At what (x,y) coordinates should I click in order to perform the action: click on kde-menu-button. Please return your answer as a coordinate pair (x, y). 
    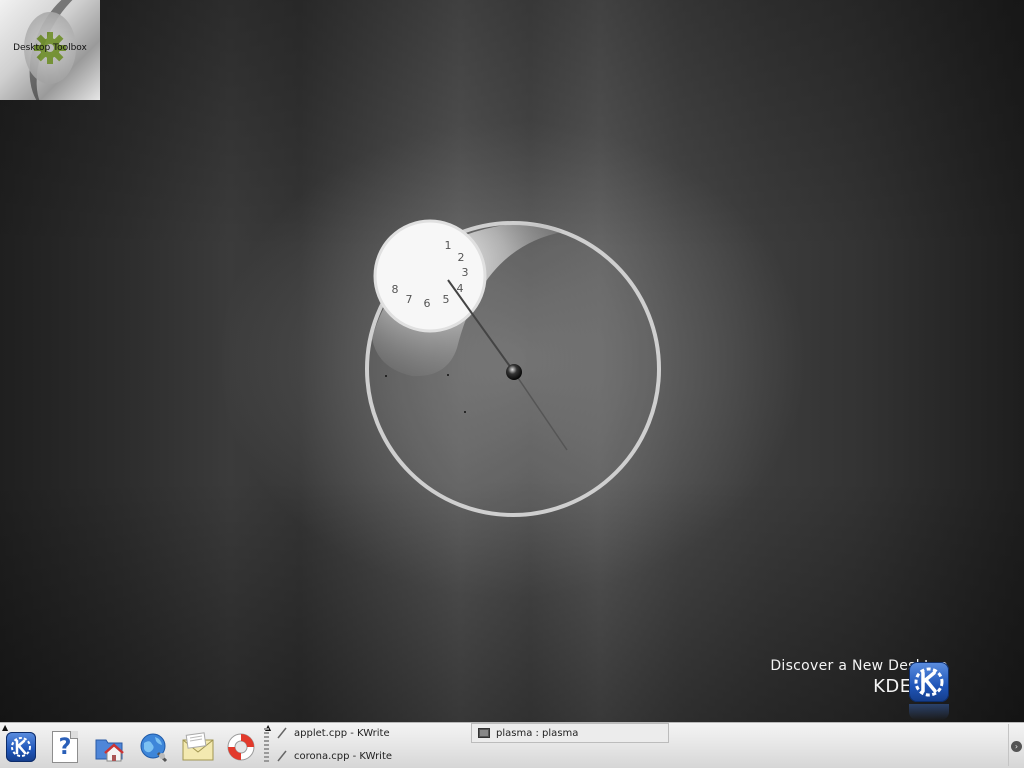
    Looking at the image, I should click on (21, 747).